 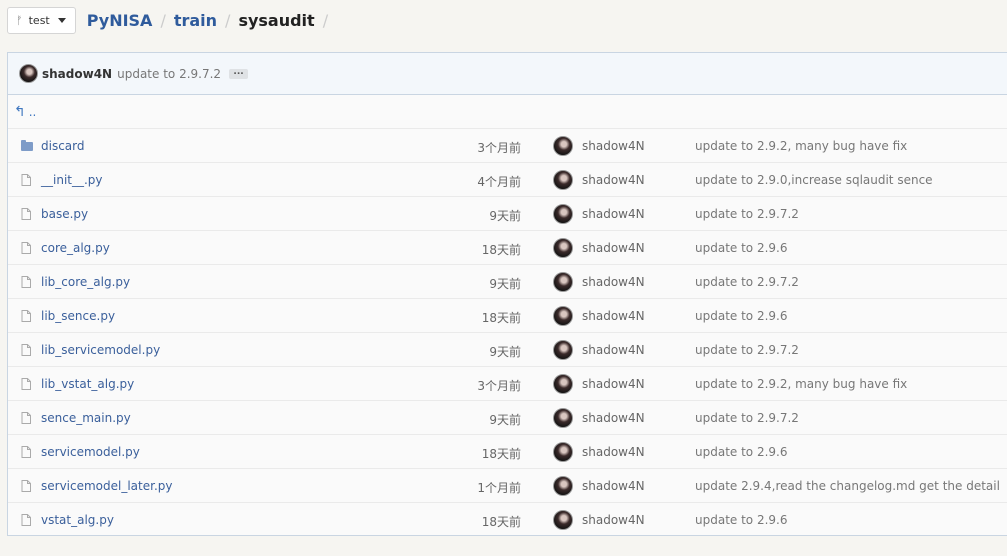 What do you see at coordinates (39, 20) in the screenshot?
I see `branch-label: test` at bounding box center [39, 20].